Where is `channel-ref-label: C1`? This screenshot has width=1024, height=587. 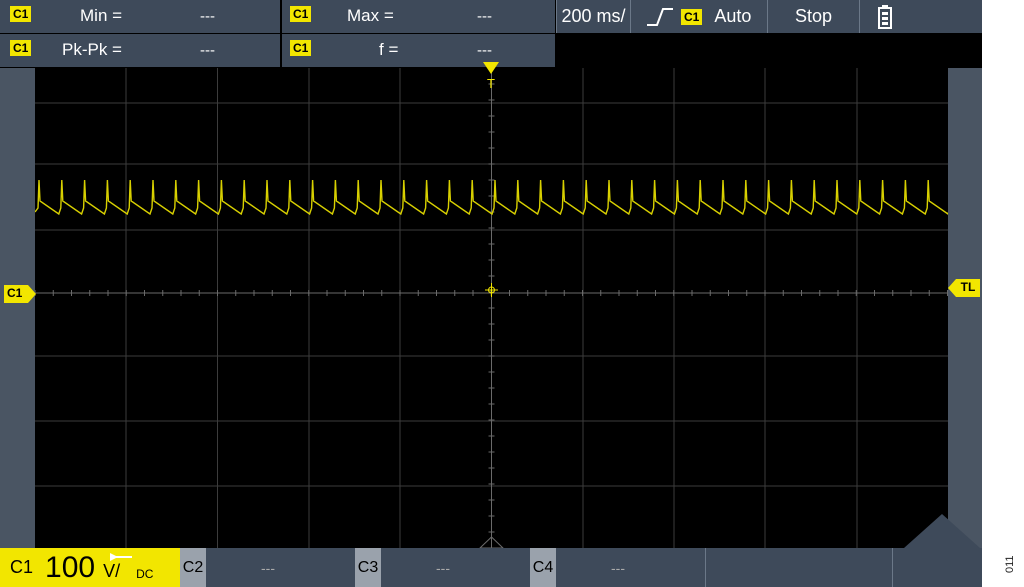
channel-ref-label: C1 is located at coordinates (15, 293).